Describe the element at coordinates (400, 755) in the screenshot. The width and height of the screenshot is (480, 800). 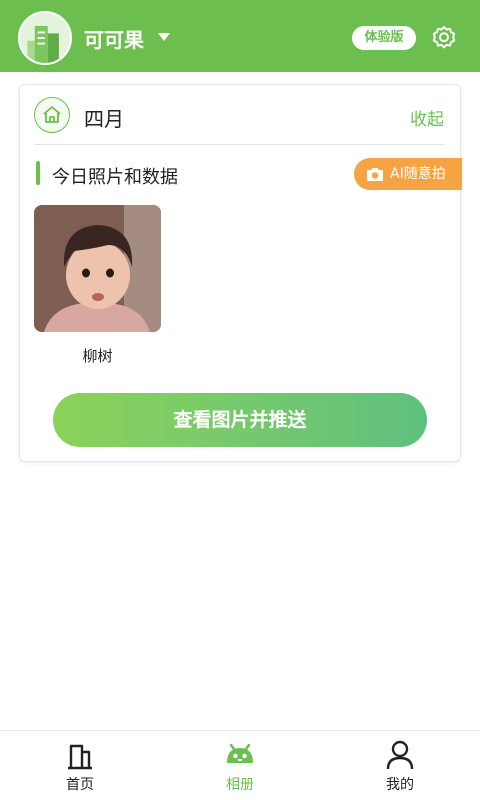
I see `person-icon` at that location.